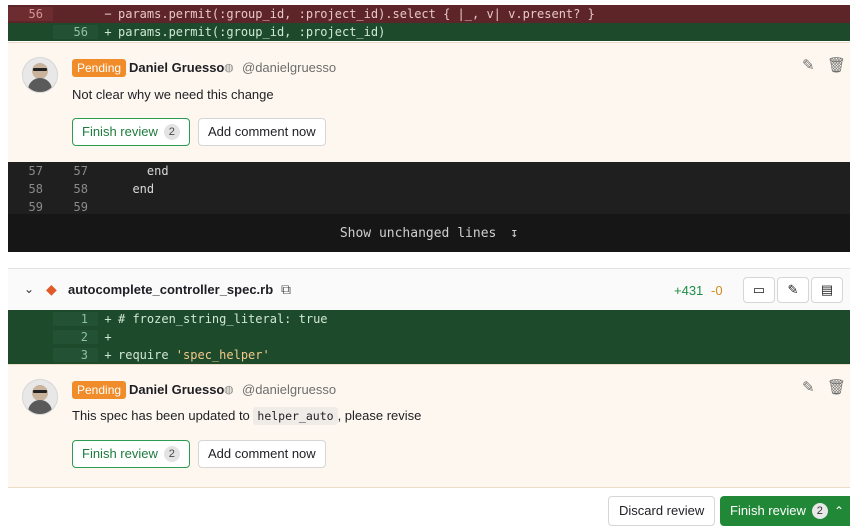  Describe the element at coordinates (75, 337) in the screenshot. I see `new-line-number: 2` at that location.